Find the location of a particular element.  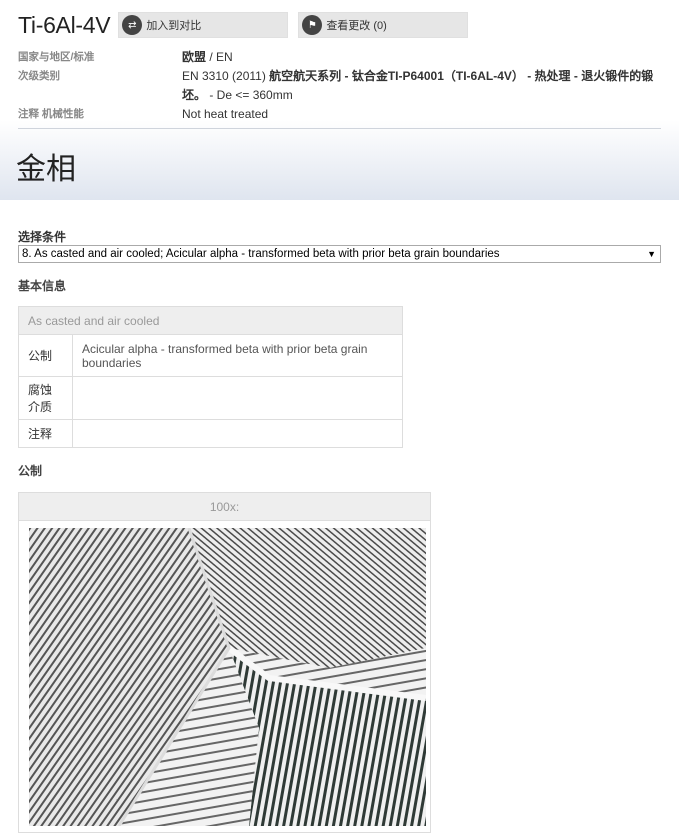

table-header-row: As casted and air cooled is located at coordinates (210, 320).